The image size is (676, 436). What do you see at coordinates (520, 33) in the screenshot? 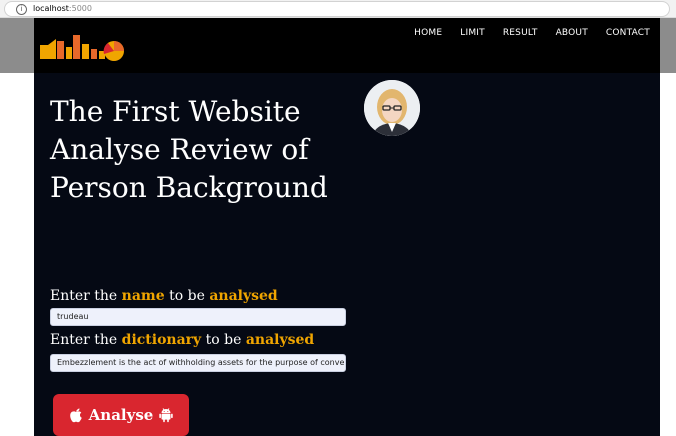
I see `nav-result: RESULT` at bounding box center [520, 33].